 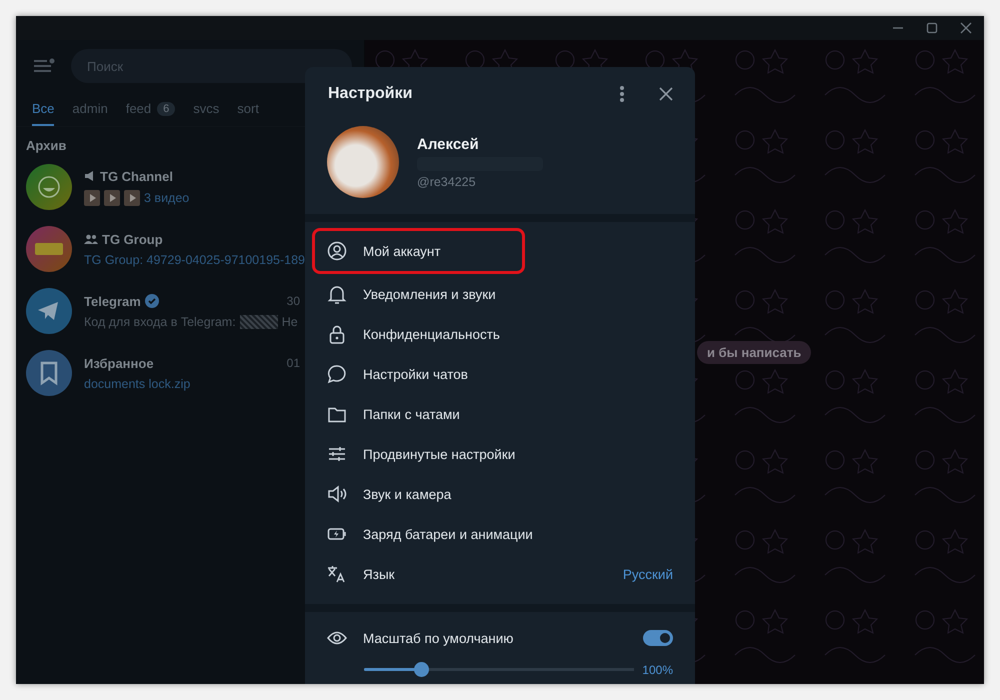 I want to click on settings-item: Язык Русский, so click(x=500, y=574).